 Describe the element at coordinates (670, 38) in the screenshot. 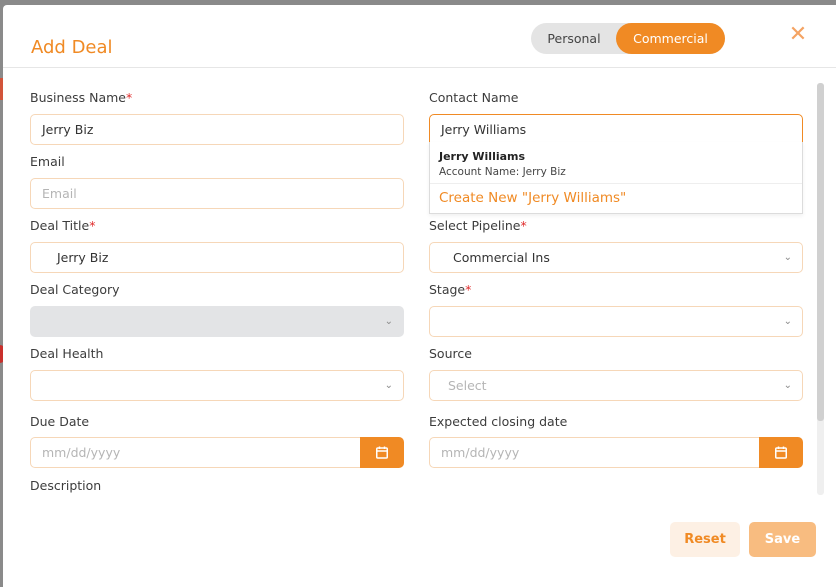

I see `toggle-commercial: Commercial` at that location.